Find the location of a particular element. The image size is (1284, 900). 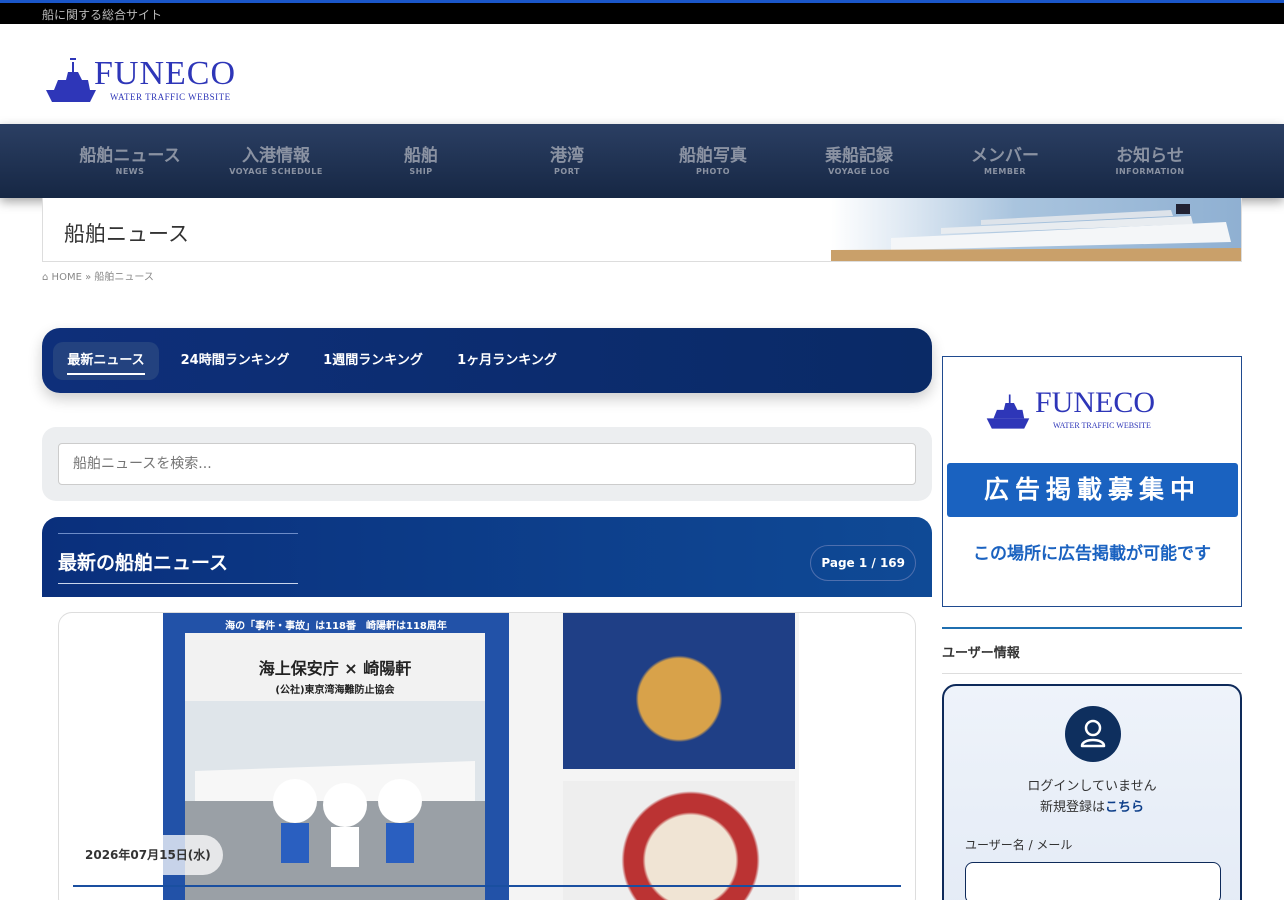

breadcrumb-home: HOME is located at coordinates (67, 277).